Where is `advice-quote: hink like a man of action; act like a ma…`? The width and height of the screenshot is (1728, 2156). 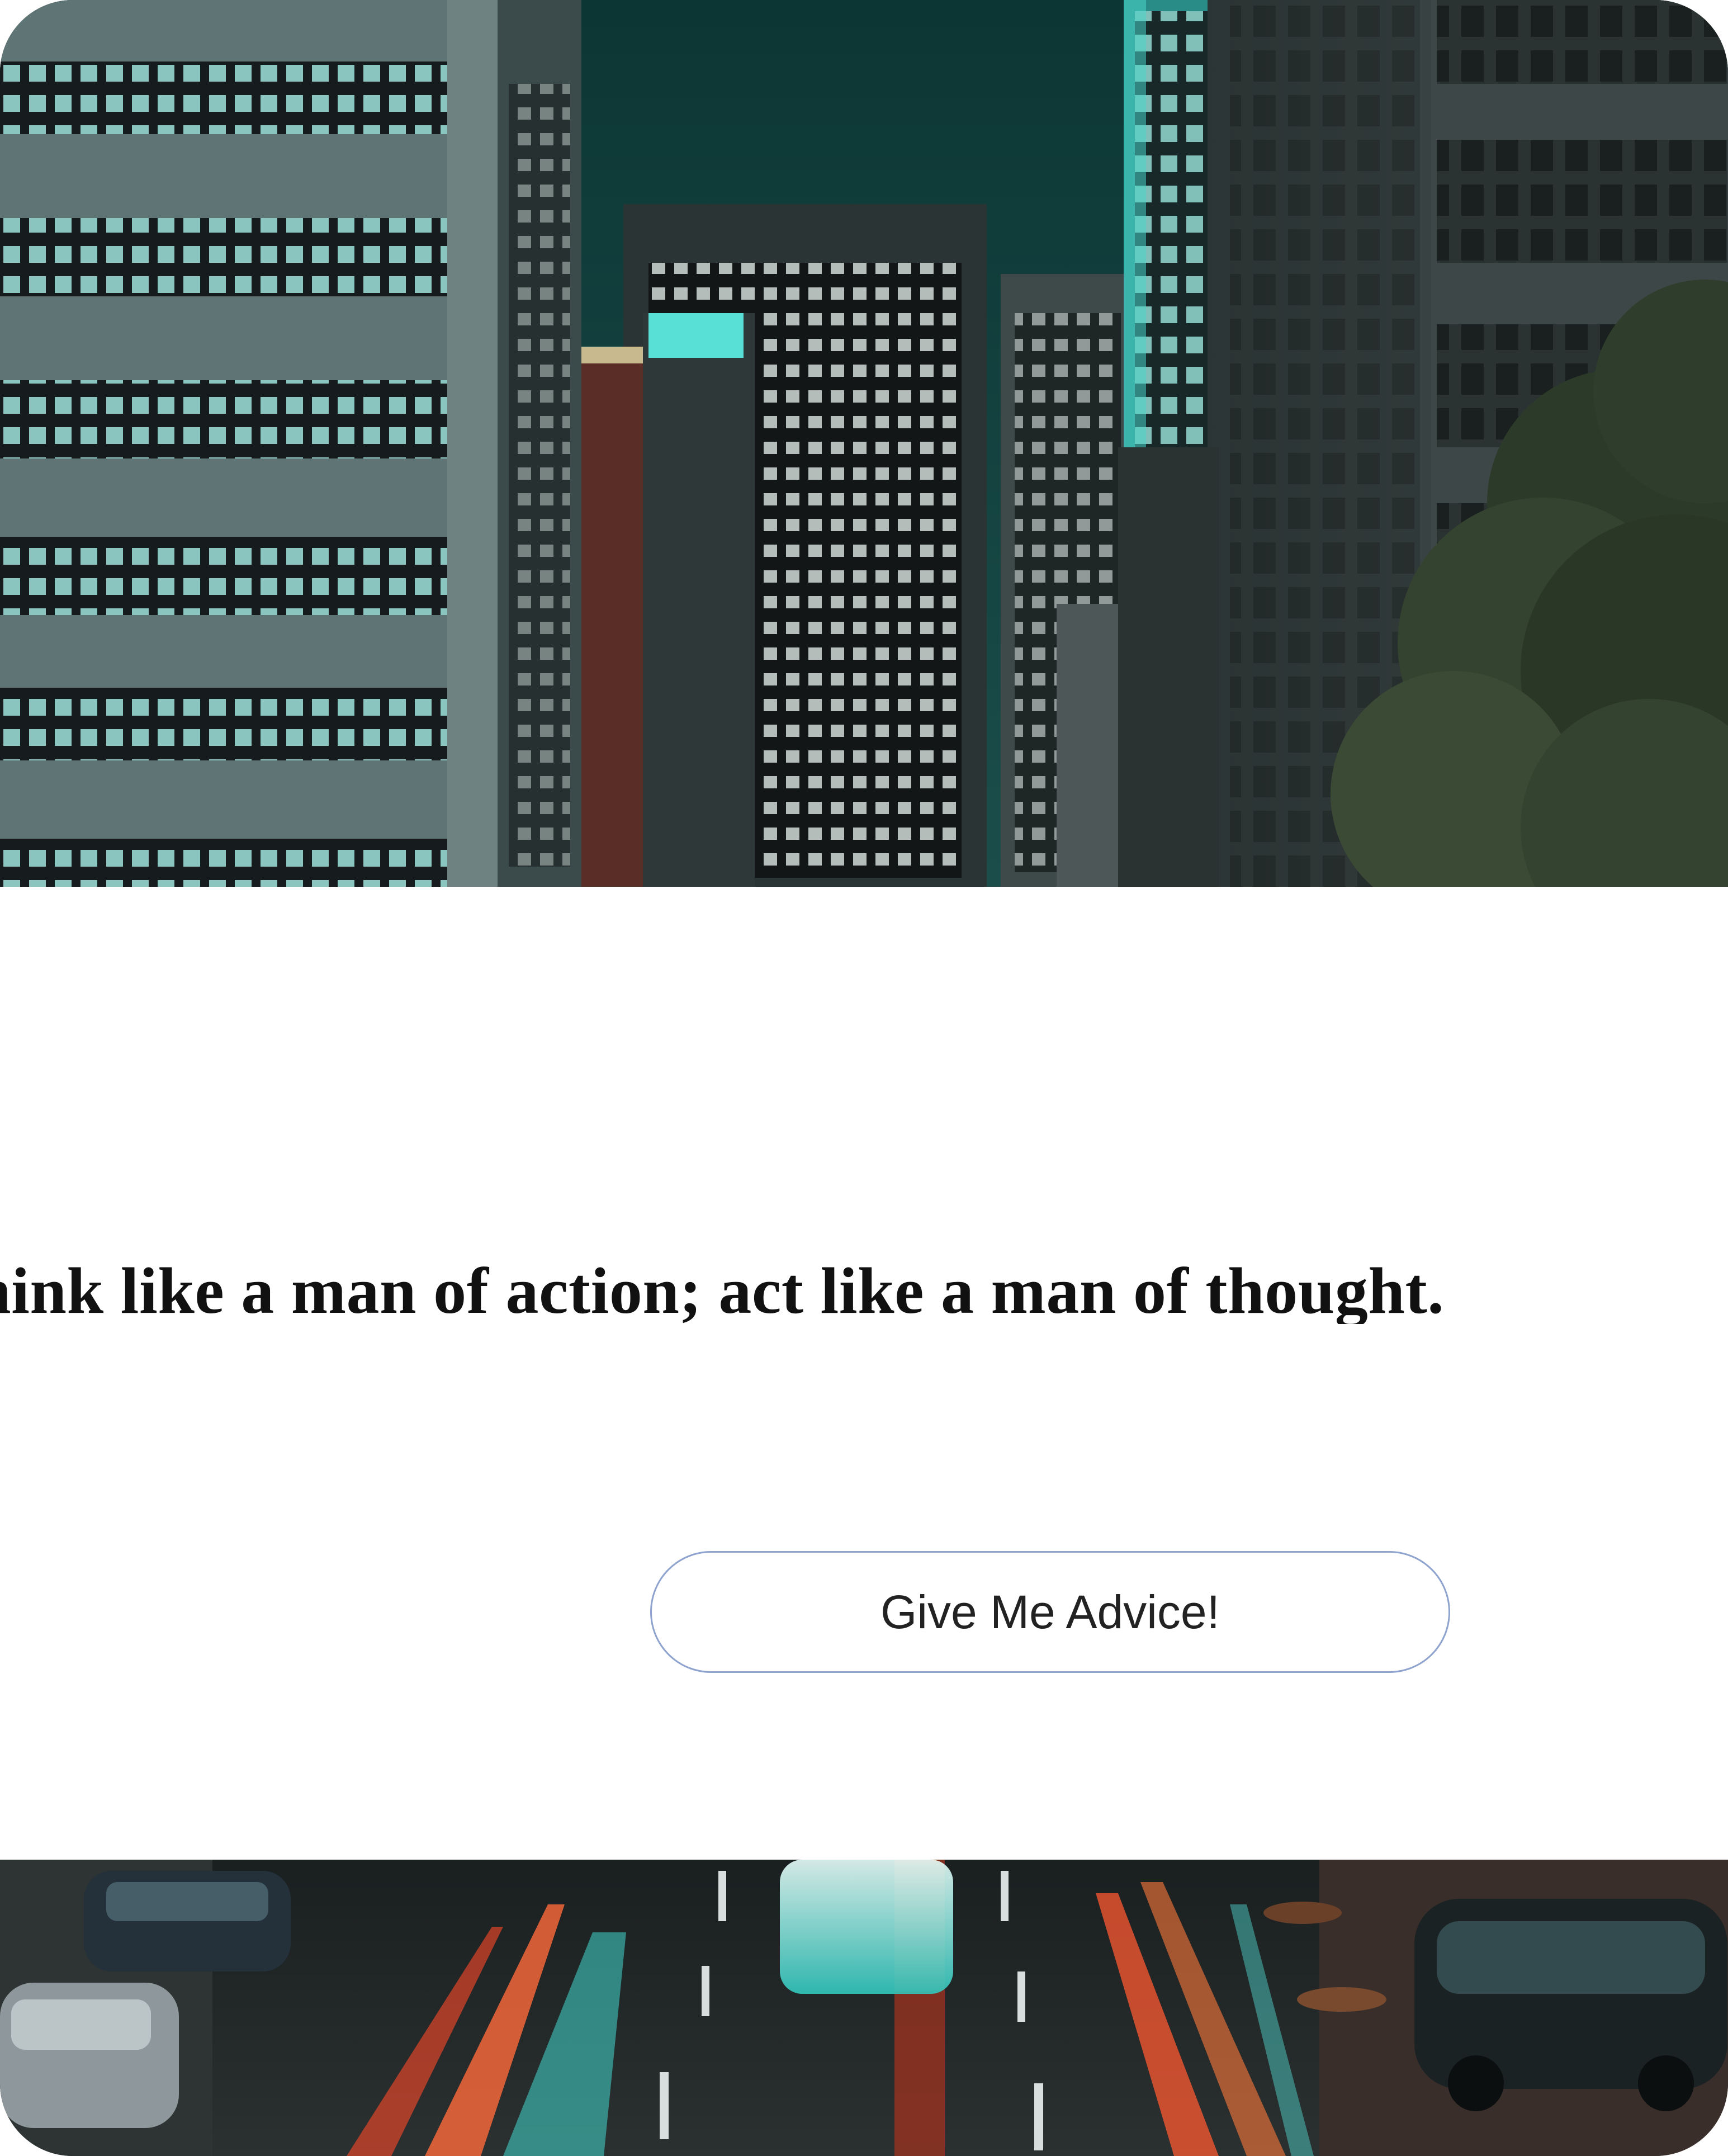 advice-quote: hink like a man of action; act like a ma… is located at coordinates (722, 1291).